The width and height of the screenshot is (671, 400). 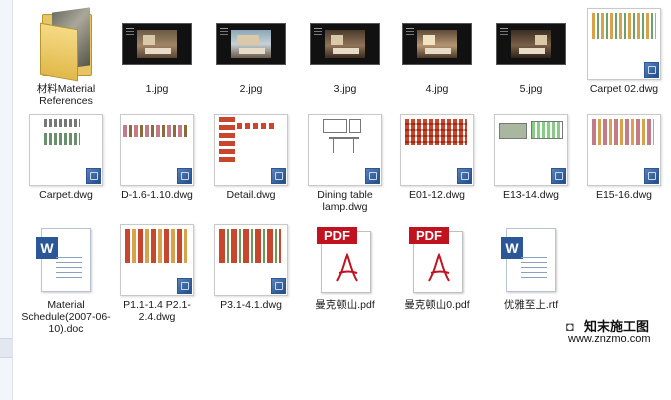 I want to click on file-item-folder: 材料Material References, so click(x=66, y=65).